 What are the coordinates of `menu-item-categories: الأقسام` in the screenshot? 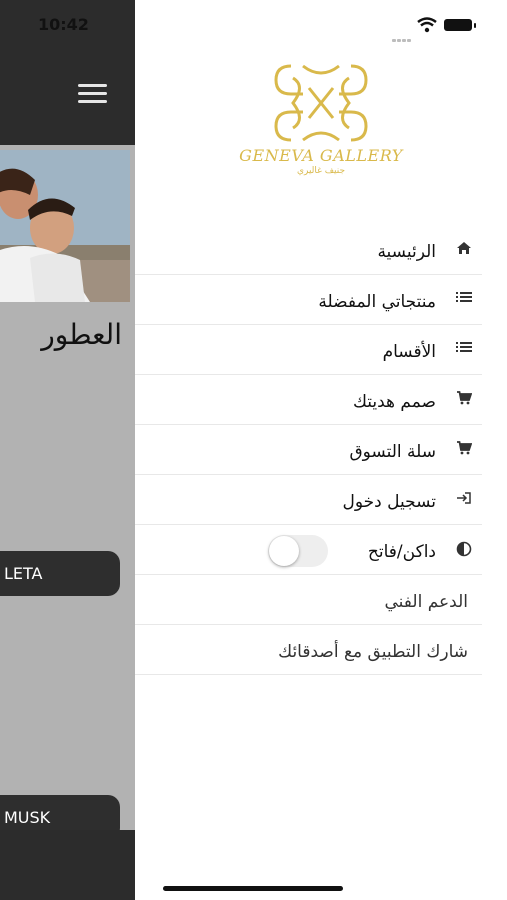 It's located at (308, 350).